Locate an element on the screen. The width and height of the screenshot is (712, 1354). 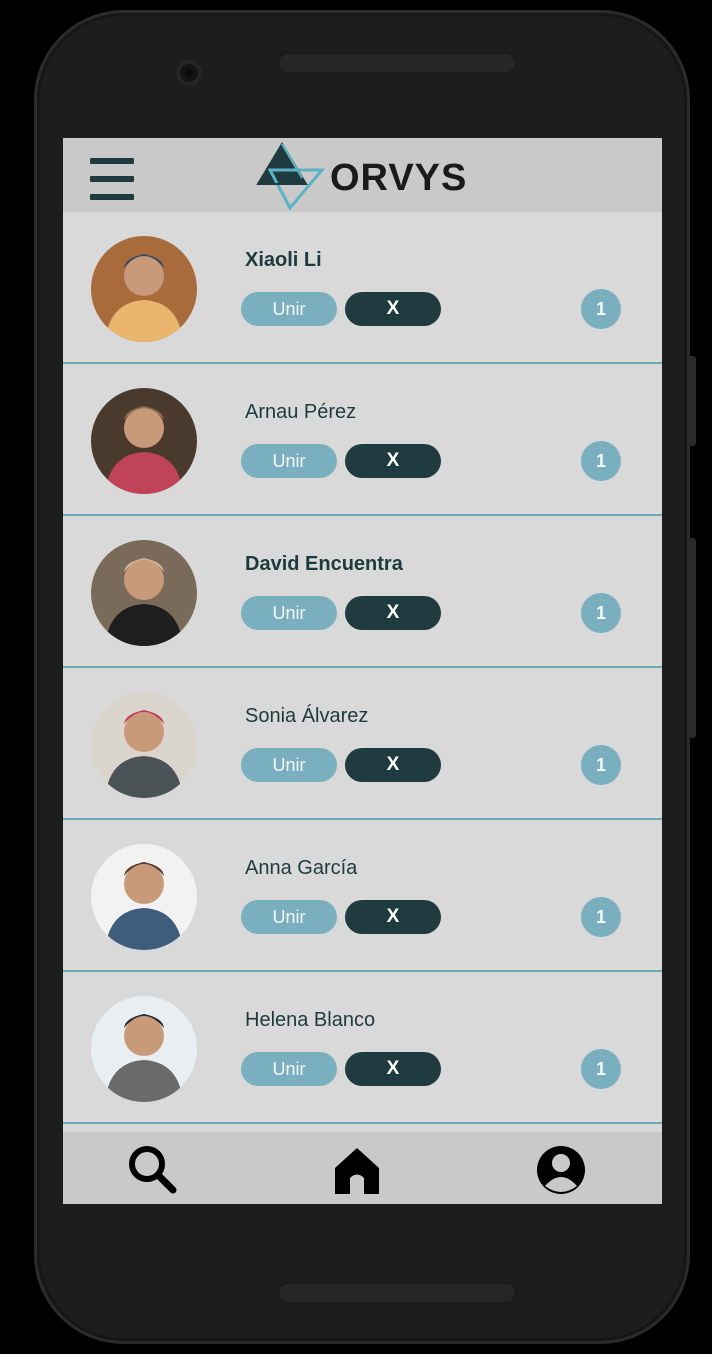
top-app-bar: ORVYS is located at coordinates (362, 175).